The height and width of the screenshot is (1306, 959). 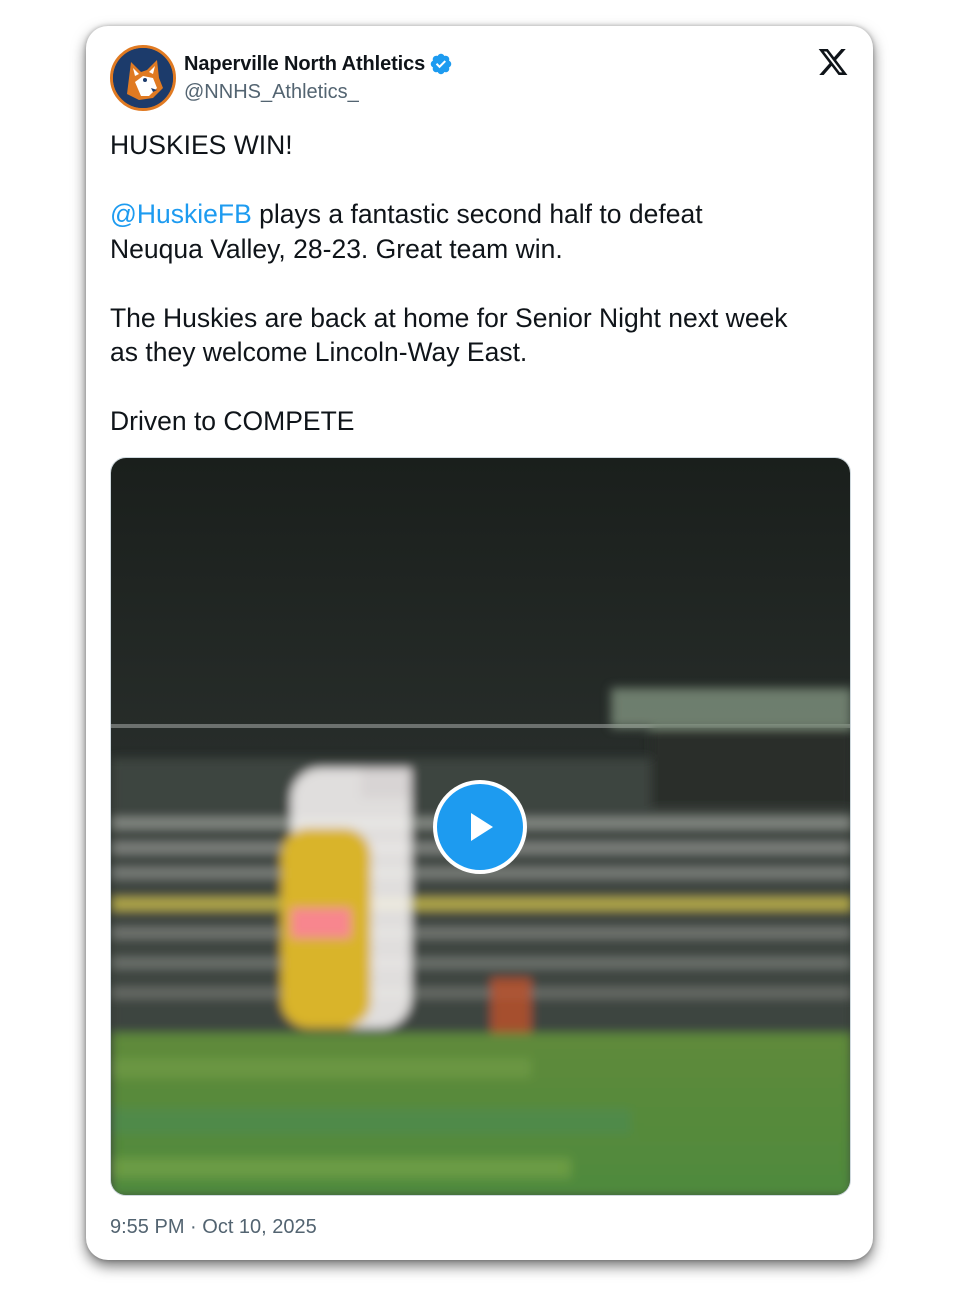 I want to click on author-display-name: Naperville North Athletics, so click(x=304, y=64).